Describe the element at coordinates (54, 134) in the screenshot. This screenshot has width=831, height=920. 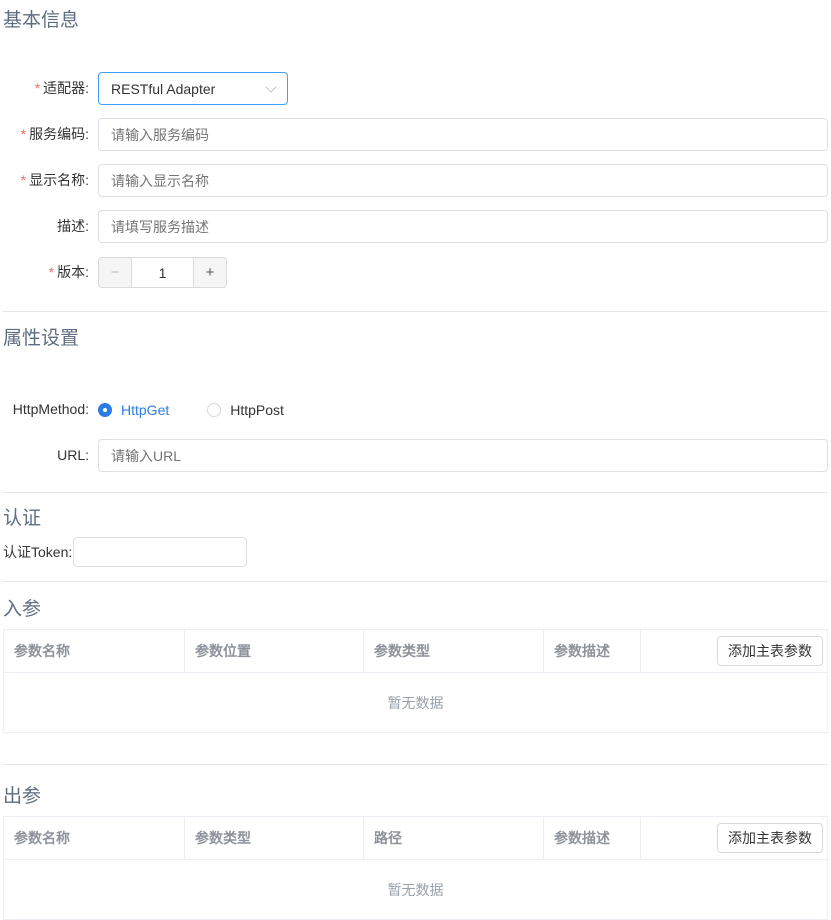
I see `service-code-label: * 服务编码:` at that location.